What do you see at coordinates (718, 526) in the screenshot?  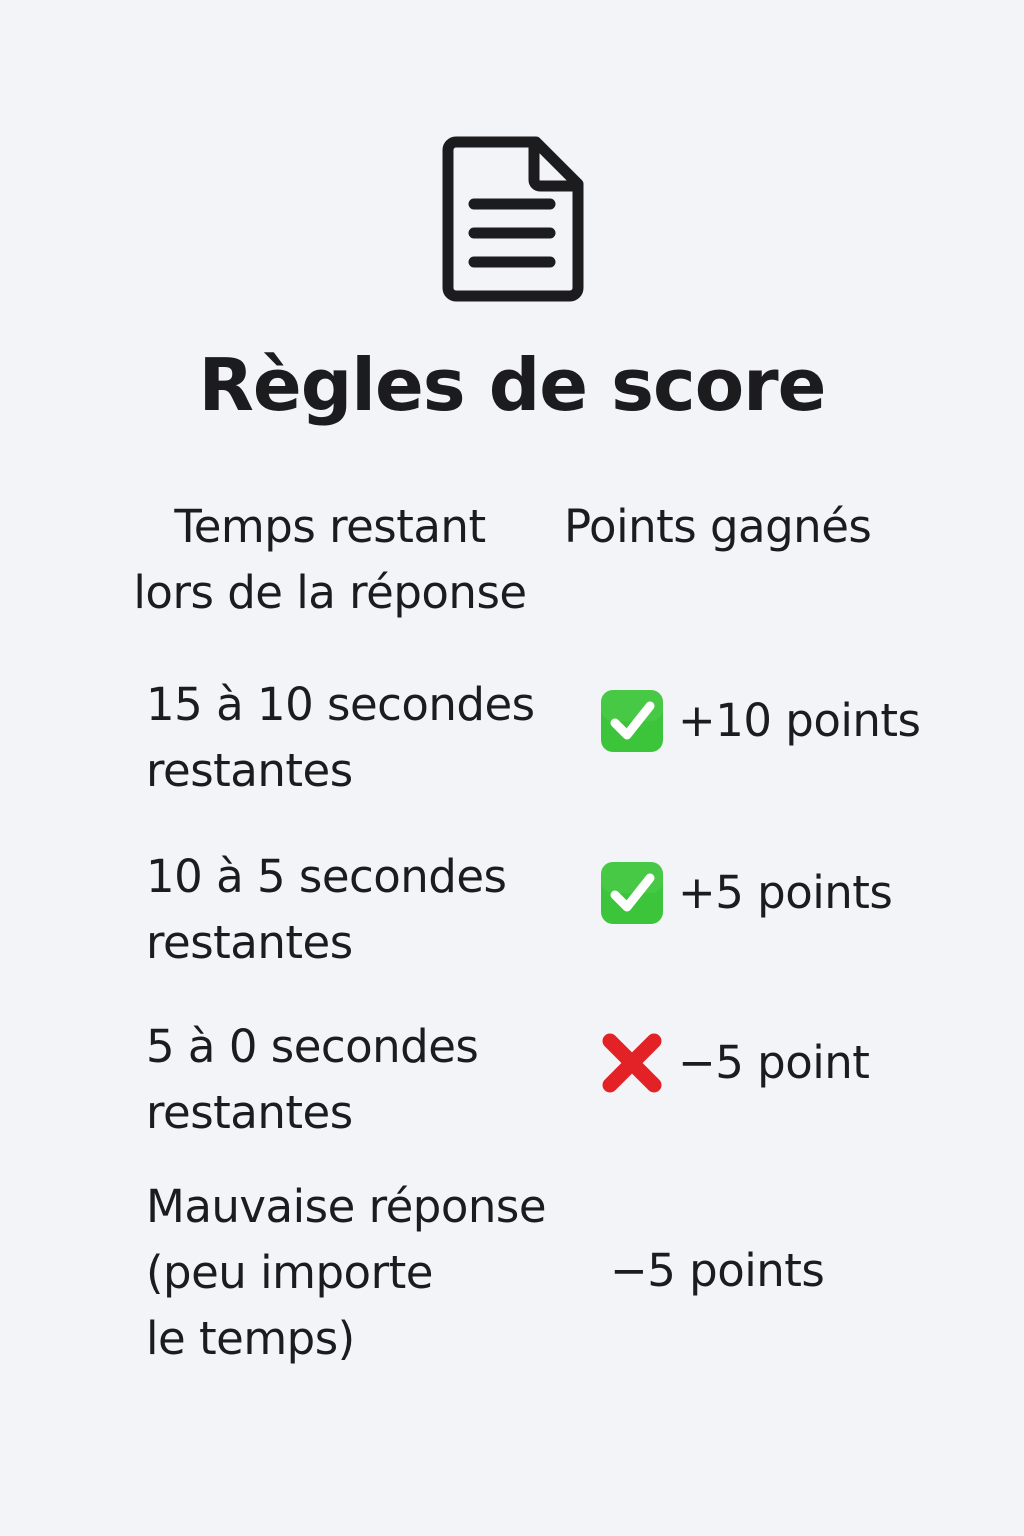 I see `header-points-earned: Points gagnés` at bounding box center [718, 526].